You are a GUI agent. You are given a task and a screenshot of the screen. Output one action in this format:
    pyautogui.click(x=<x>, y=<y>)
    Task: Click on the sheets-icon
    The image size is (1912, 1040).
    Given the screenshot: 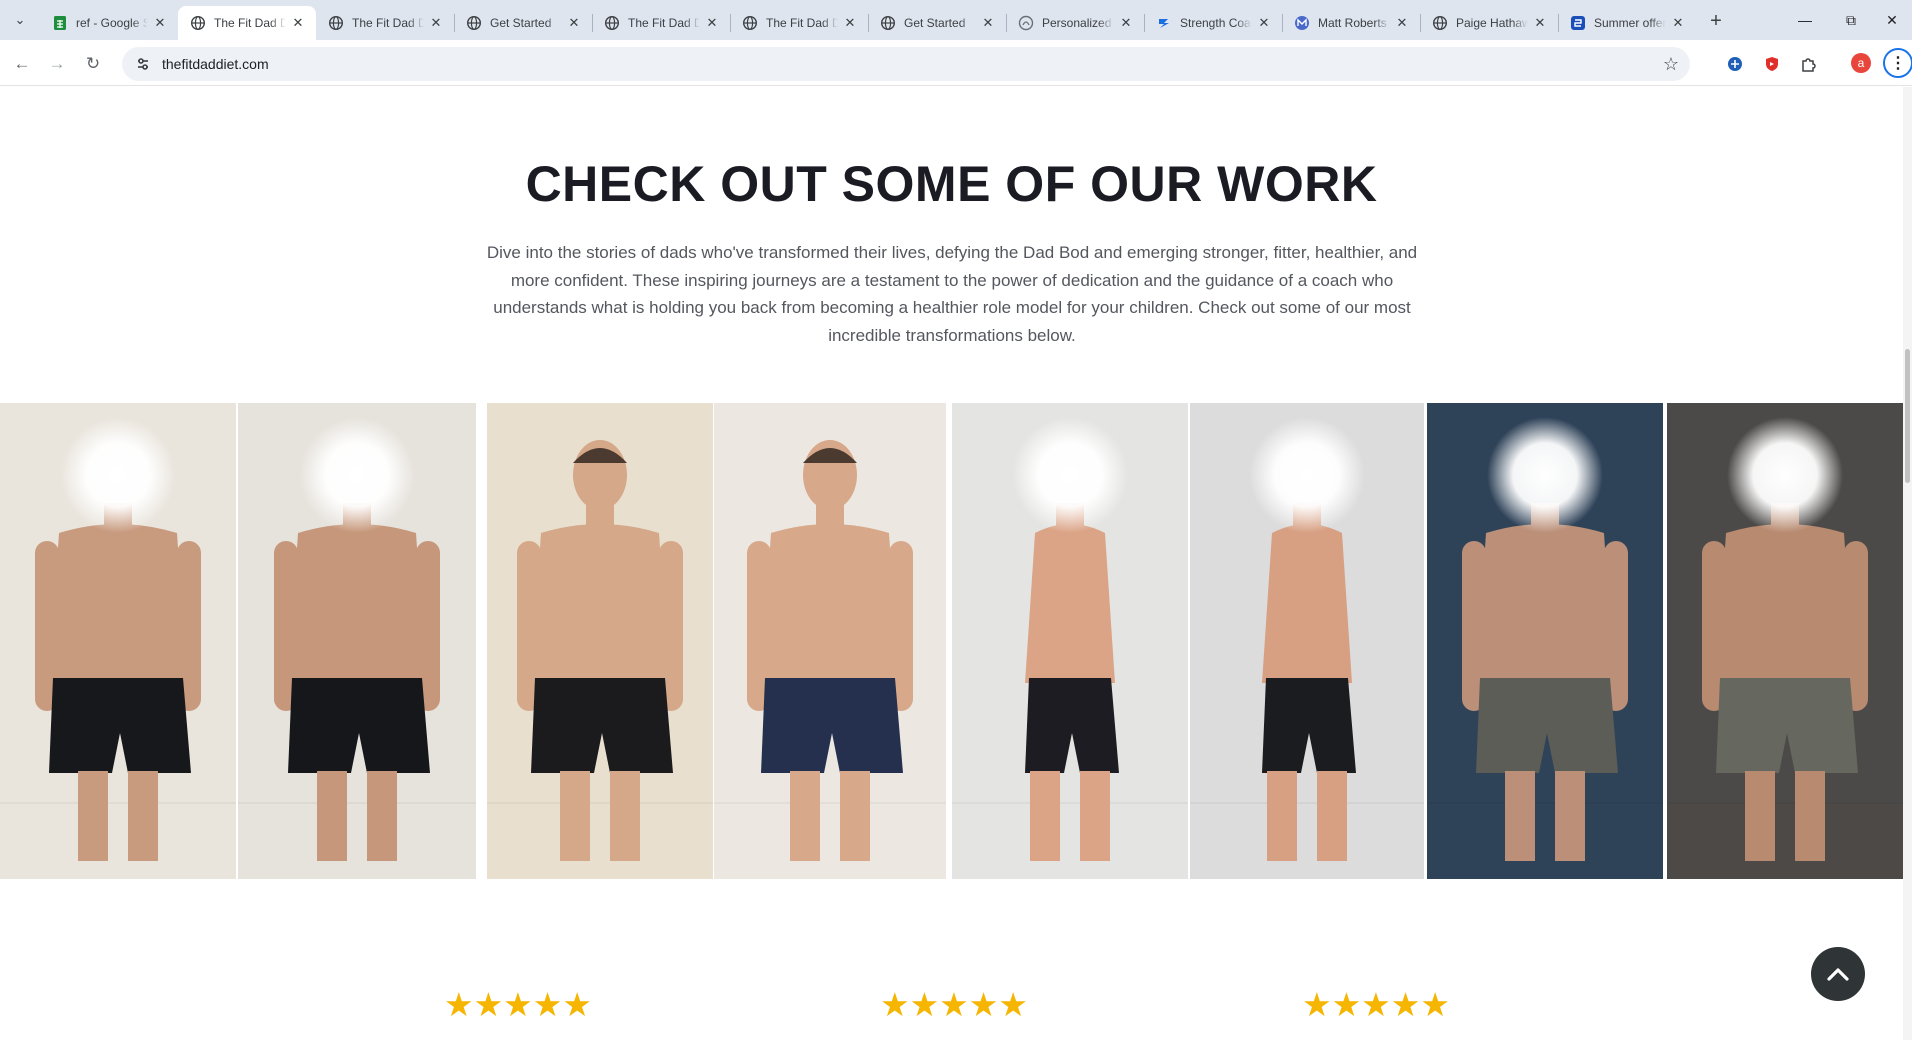 What is the action you would take?
    pyautogui.click(x=60, y=23)
    